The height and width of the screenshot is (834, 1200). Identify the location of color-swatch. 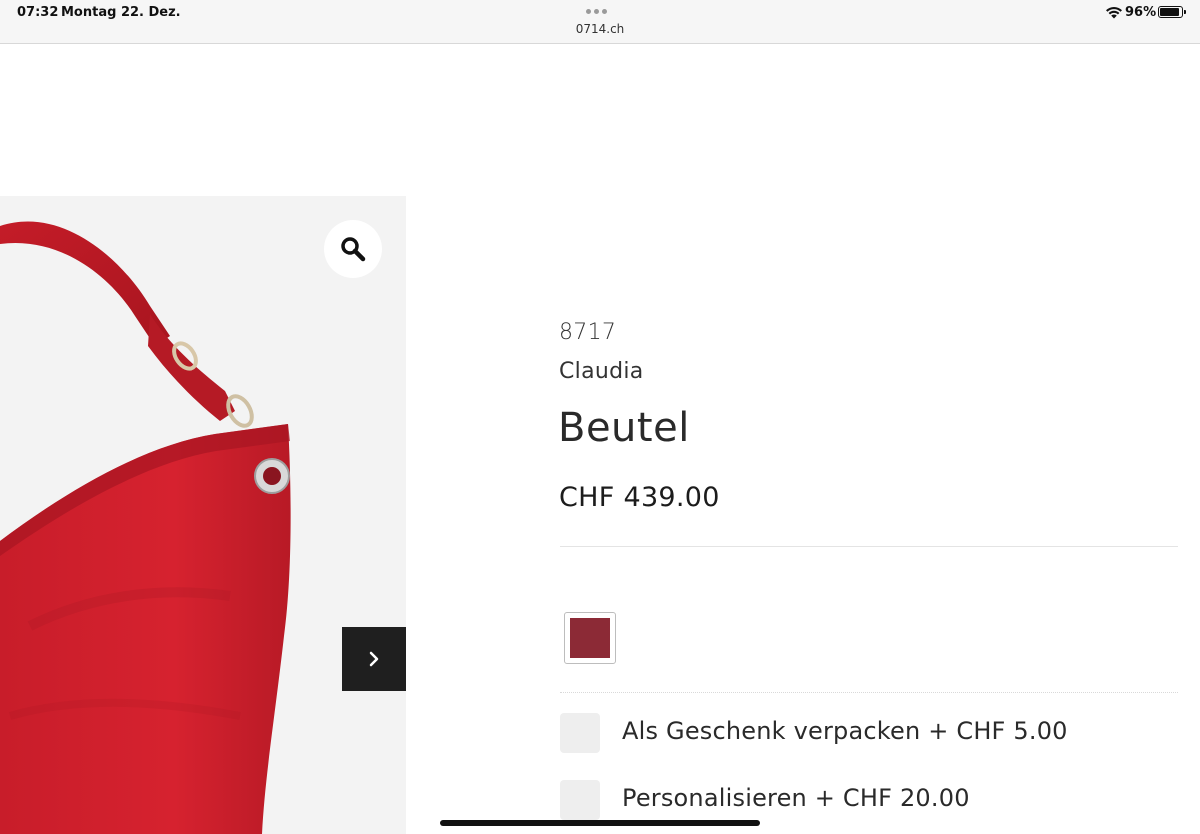
(590, 638).